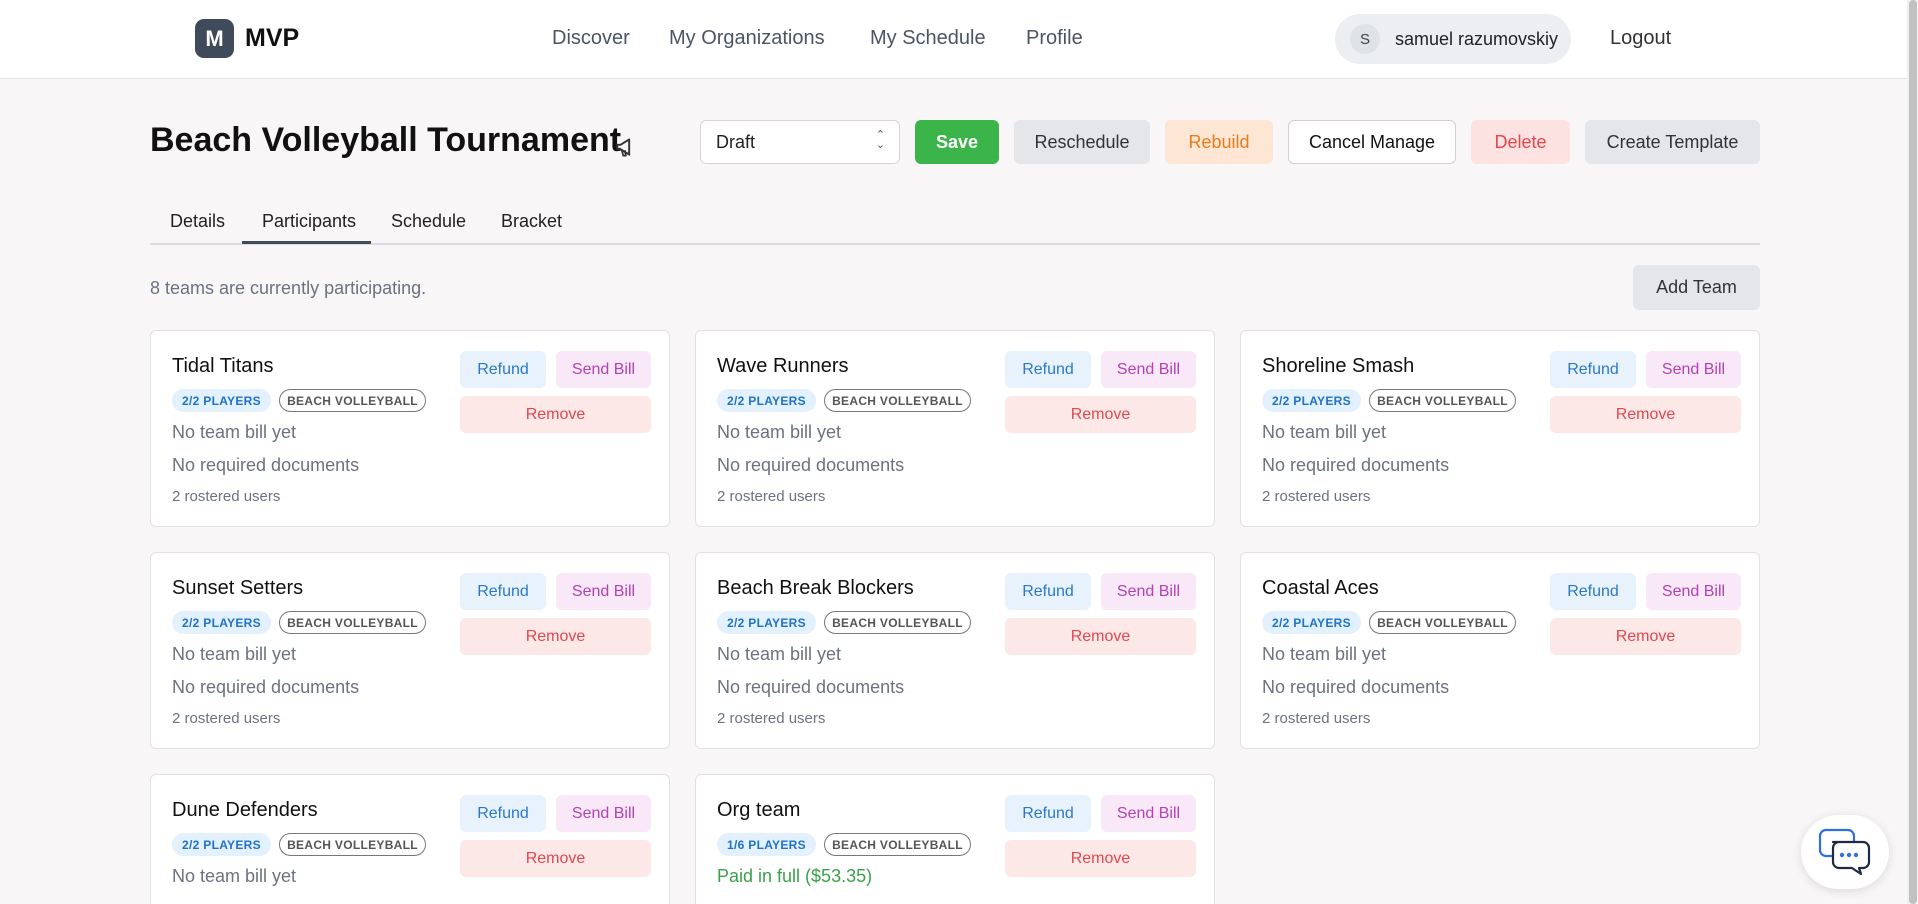 The width and height of the screenshot is (1918, 904). I want to click on logout-link: Logout, so click(1640, 38).